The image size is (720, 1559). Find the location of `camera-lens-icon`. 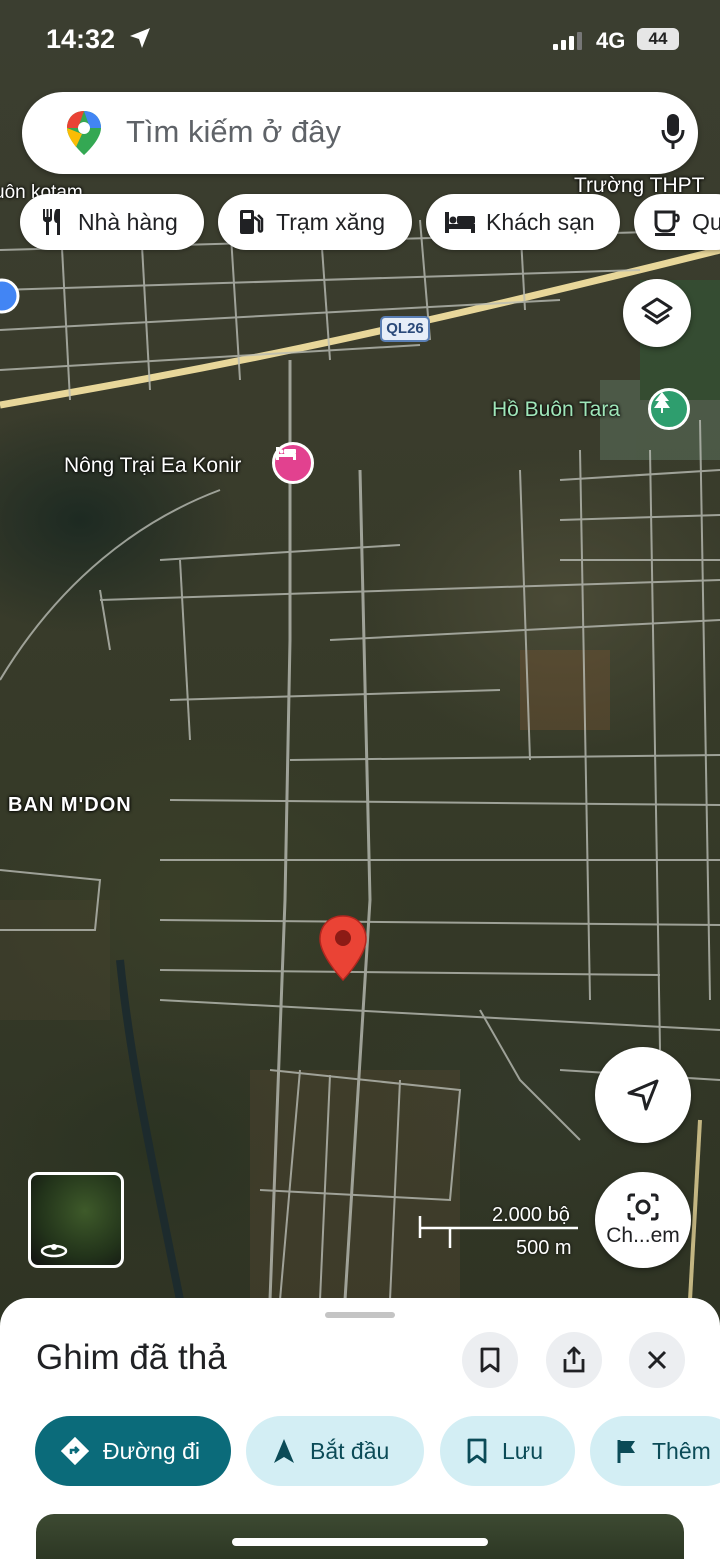

camera-lens-icon is located at coordinates (643, 1207).